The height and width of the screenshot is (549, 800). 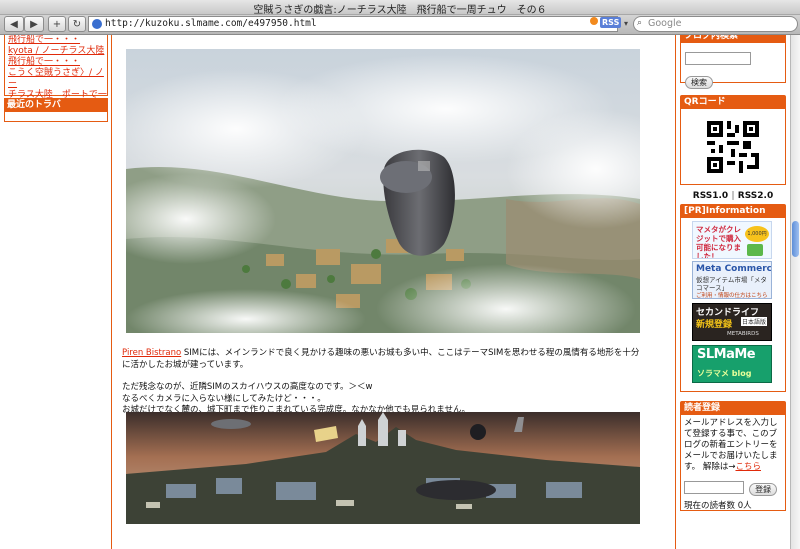 I want to click on rss-links: RSS1.0 | RSS2.0, so click(x=733, y=196).